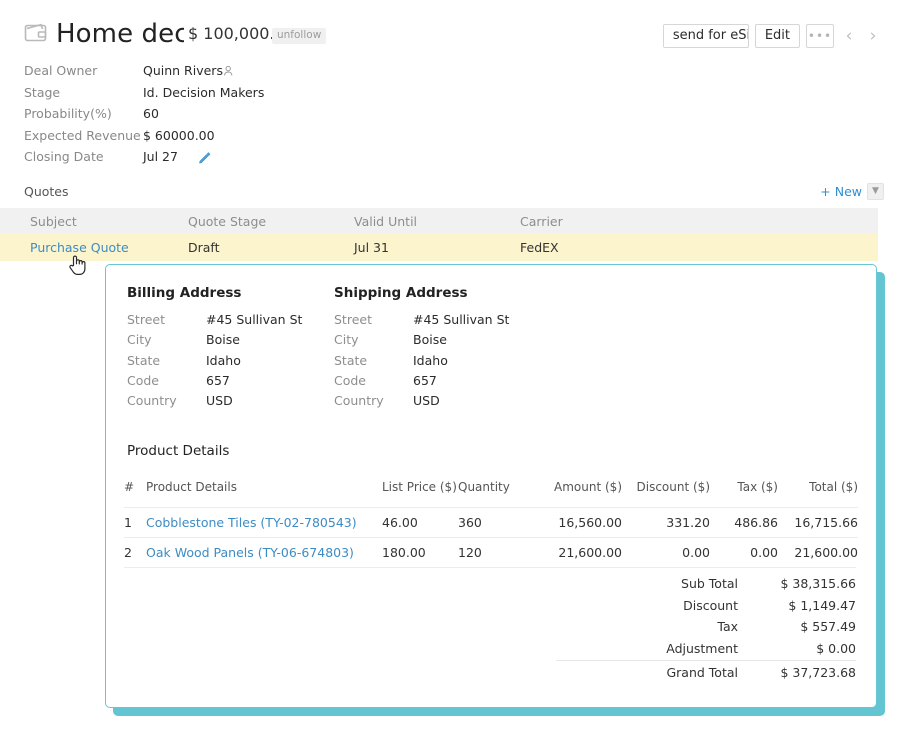  What do you see at coordinates (757, 487) in the screenshot?
I see `column-header-tax: Tax ($)` at bounding box center [757, 487].